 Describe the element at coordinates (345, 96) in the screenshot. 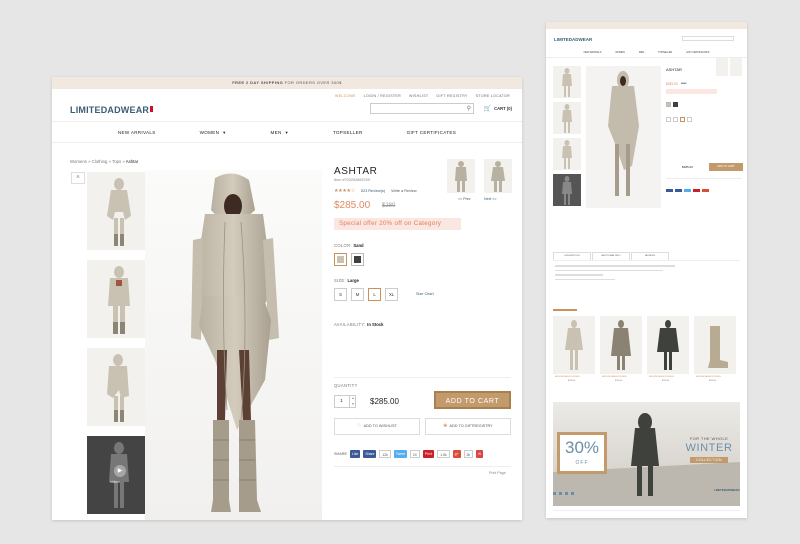

I see `top-link-welcome: WELCOME` at that location.